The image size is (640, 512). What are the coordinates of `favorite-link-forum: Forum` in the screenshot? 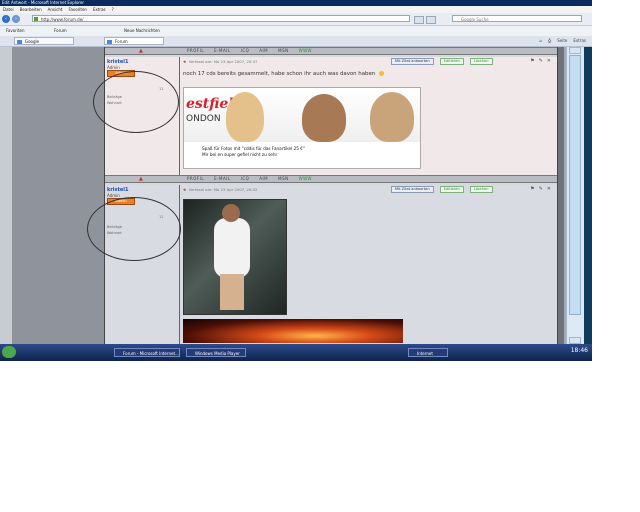 It's located at (60, 31).